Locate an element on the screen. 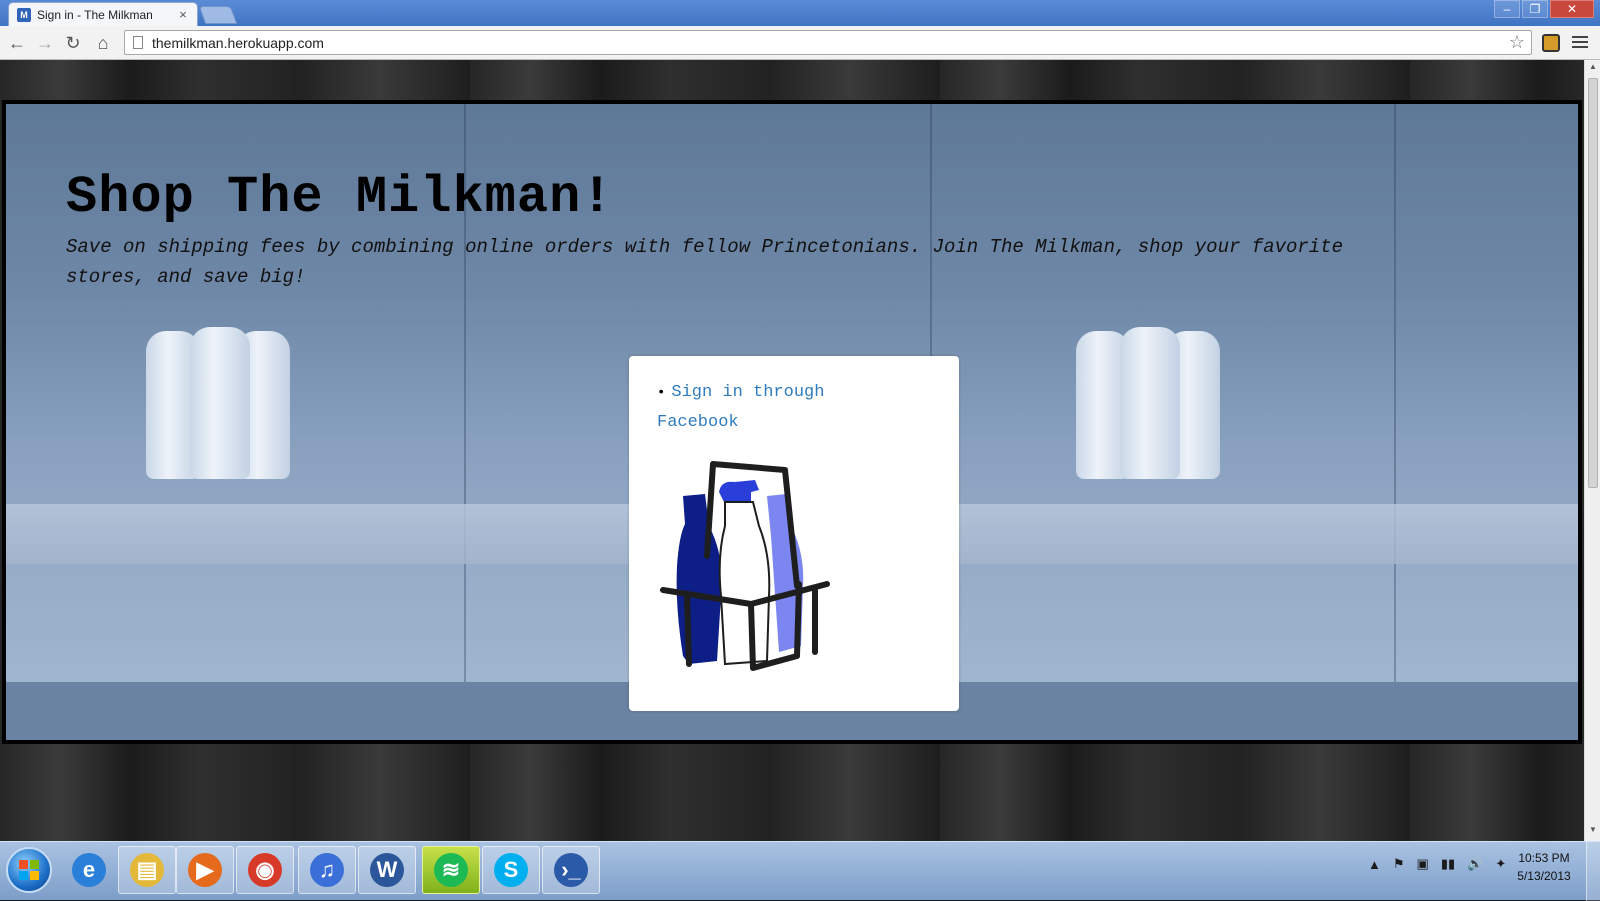 The image size is (1600, 901). back-icon: ← is located at coordinates (17, 43).